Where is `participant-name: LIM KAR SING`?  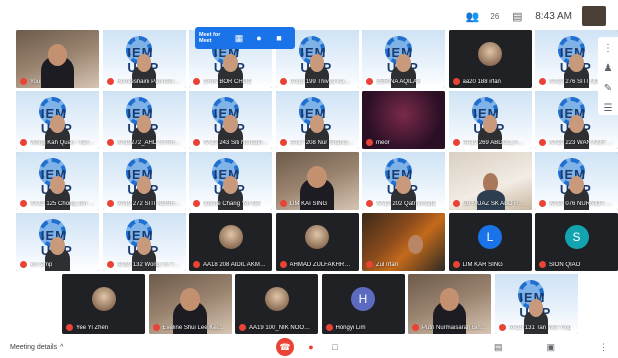 participant-name: LIM KAR SING is located at coordinates (482, 264).